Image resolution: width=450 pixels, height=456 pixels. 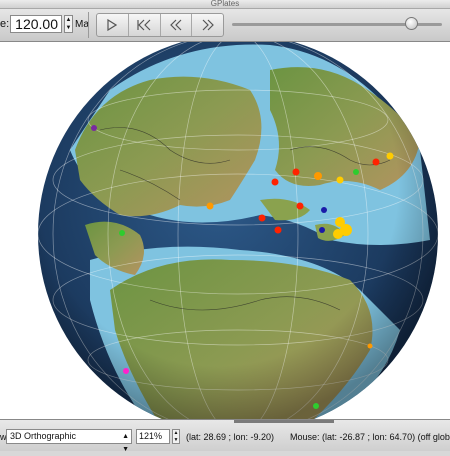 I want to click on step-back-icon, so click(x=176, y=25).